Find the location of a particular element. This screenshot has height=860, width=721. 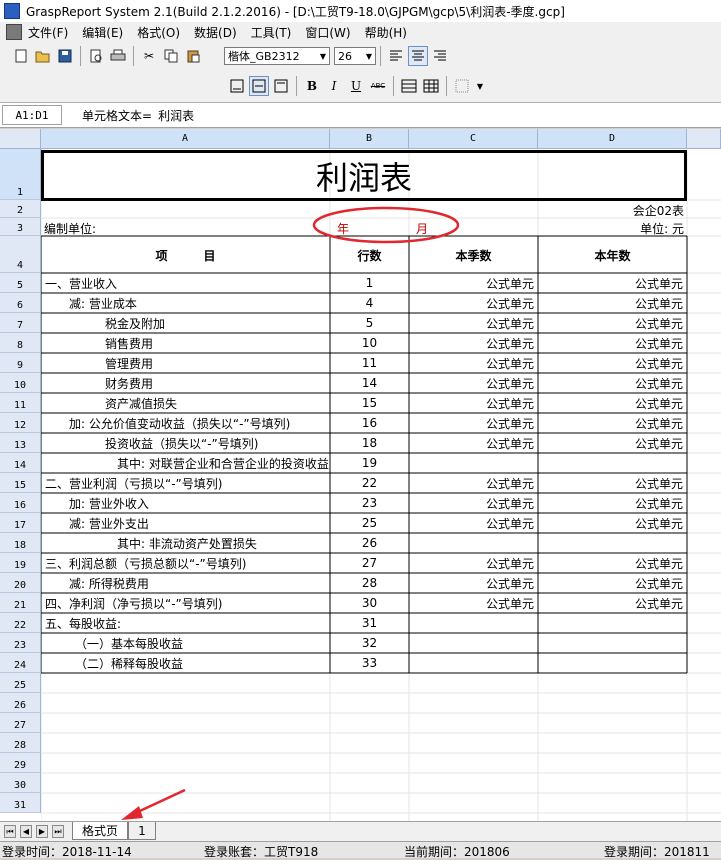

row-header: 5 is located at coordinates (20, 283).